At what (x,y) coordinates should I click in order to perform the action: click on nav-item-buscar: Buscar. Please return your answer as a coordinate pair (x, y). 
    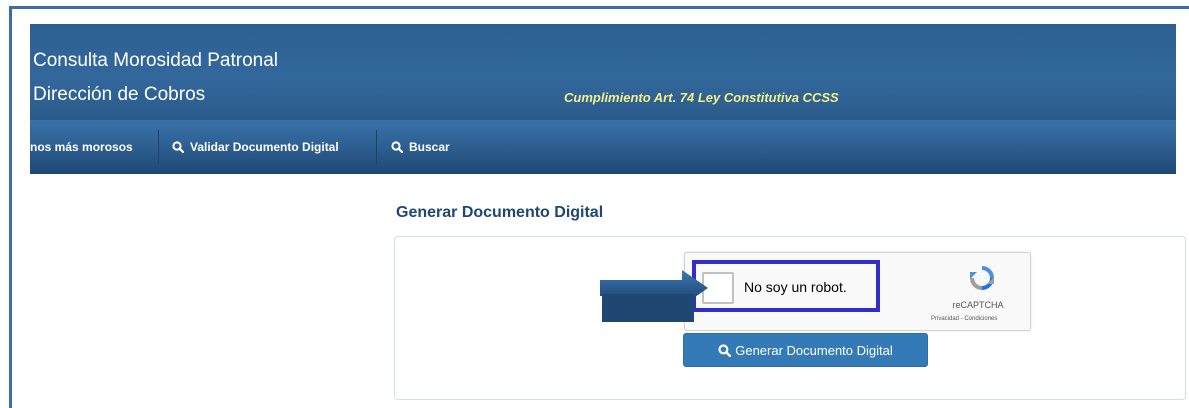
    Looking at the image, I should click on (420, 147).